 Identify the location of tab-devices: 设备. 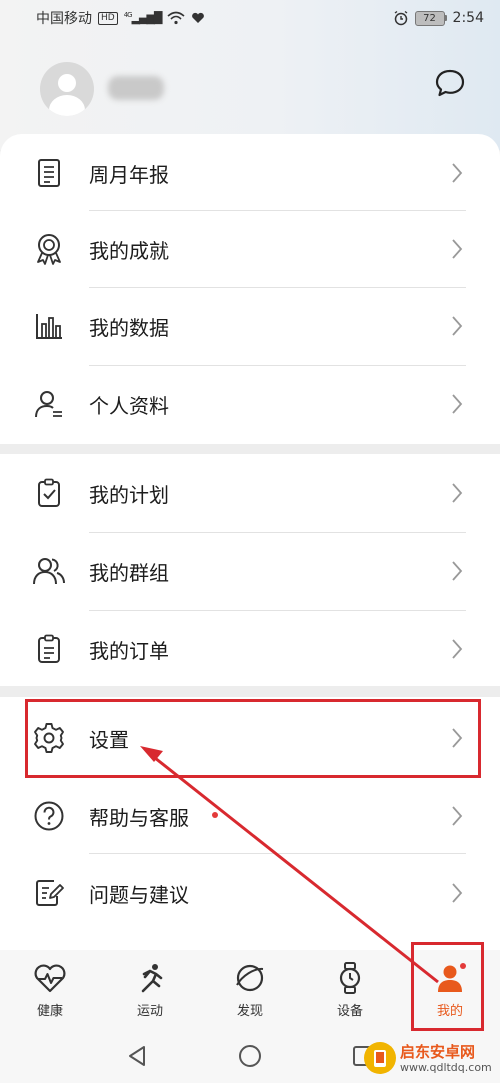
(350, 989).